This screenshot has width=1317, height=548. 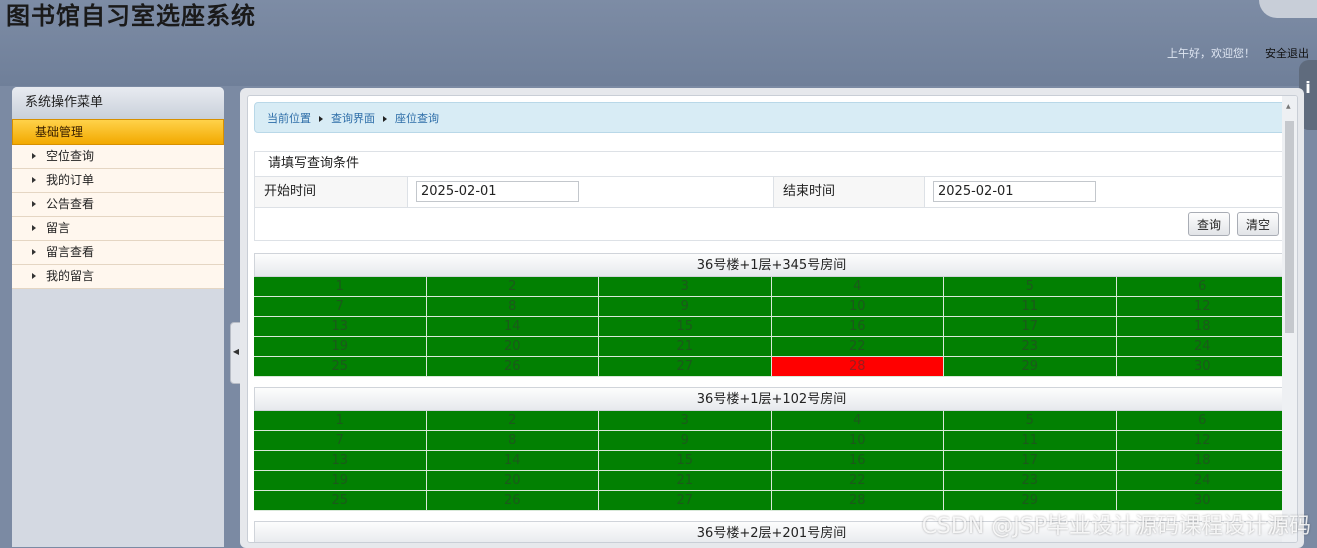 What do you see at coordinates (118, 253) in the screenshot?
I see `sidebar-item: 留言查看` at bounding box center [118, 253].